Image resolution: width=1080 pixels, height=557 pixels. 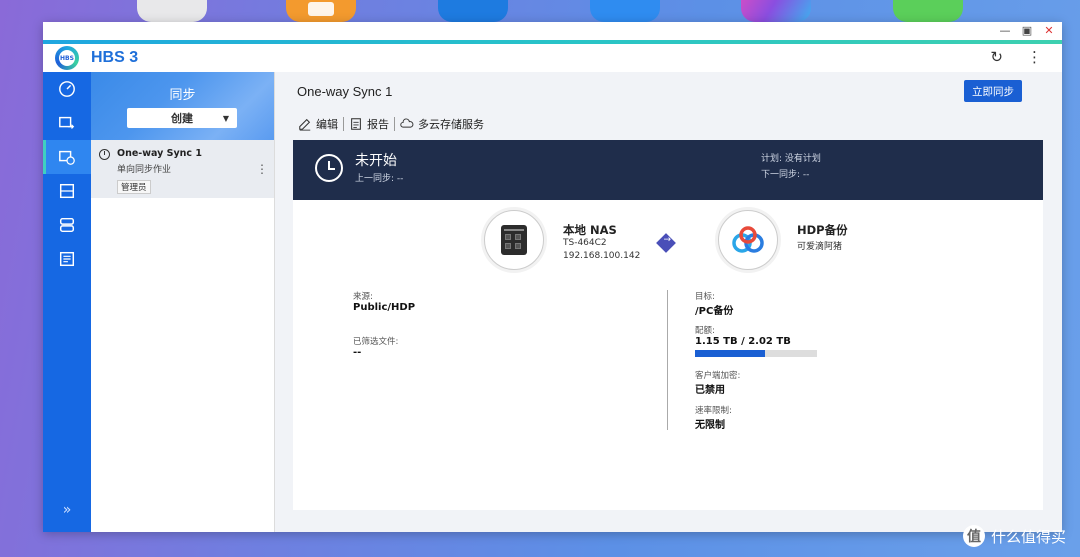 I want to click on nas-device-icon, so click(x=514, y=240).